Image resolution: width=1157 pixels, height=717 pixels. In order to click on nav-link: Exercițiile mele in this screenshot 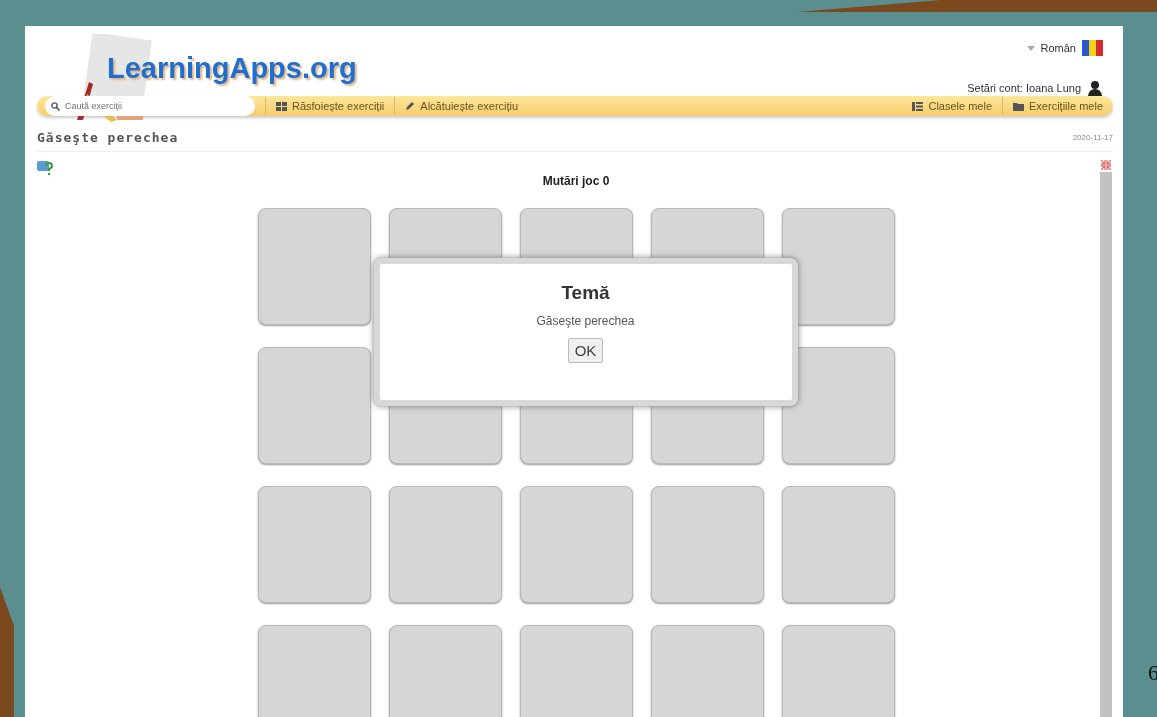, I will do `click(1058, 106)`.